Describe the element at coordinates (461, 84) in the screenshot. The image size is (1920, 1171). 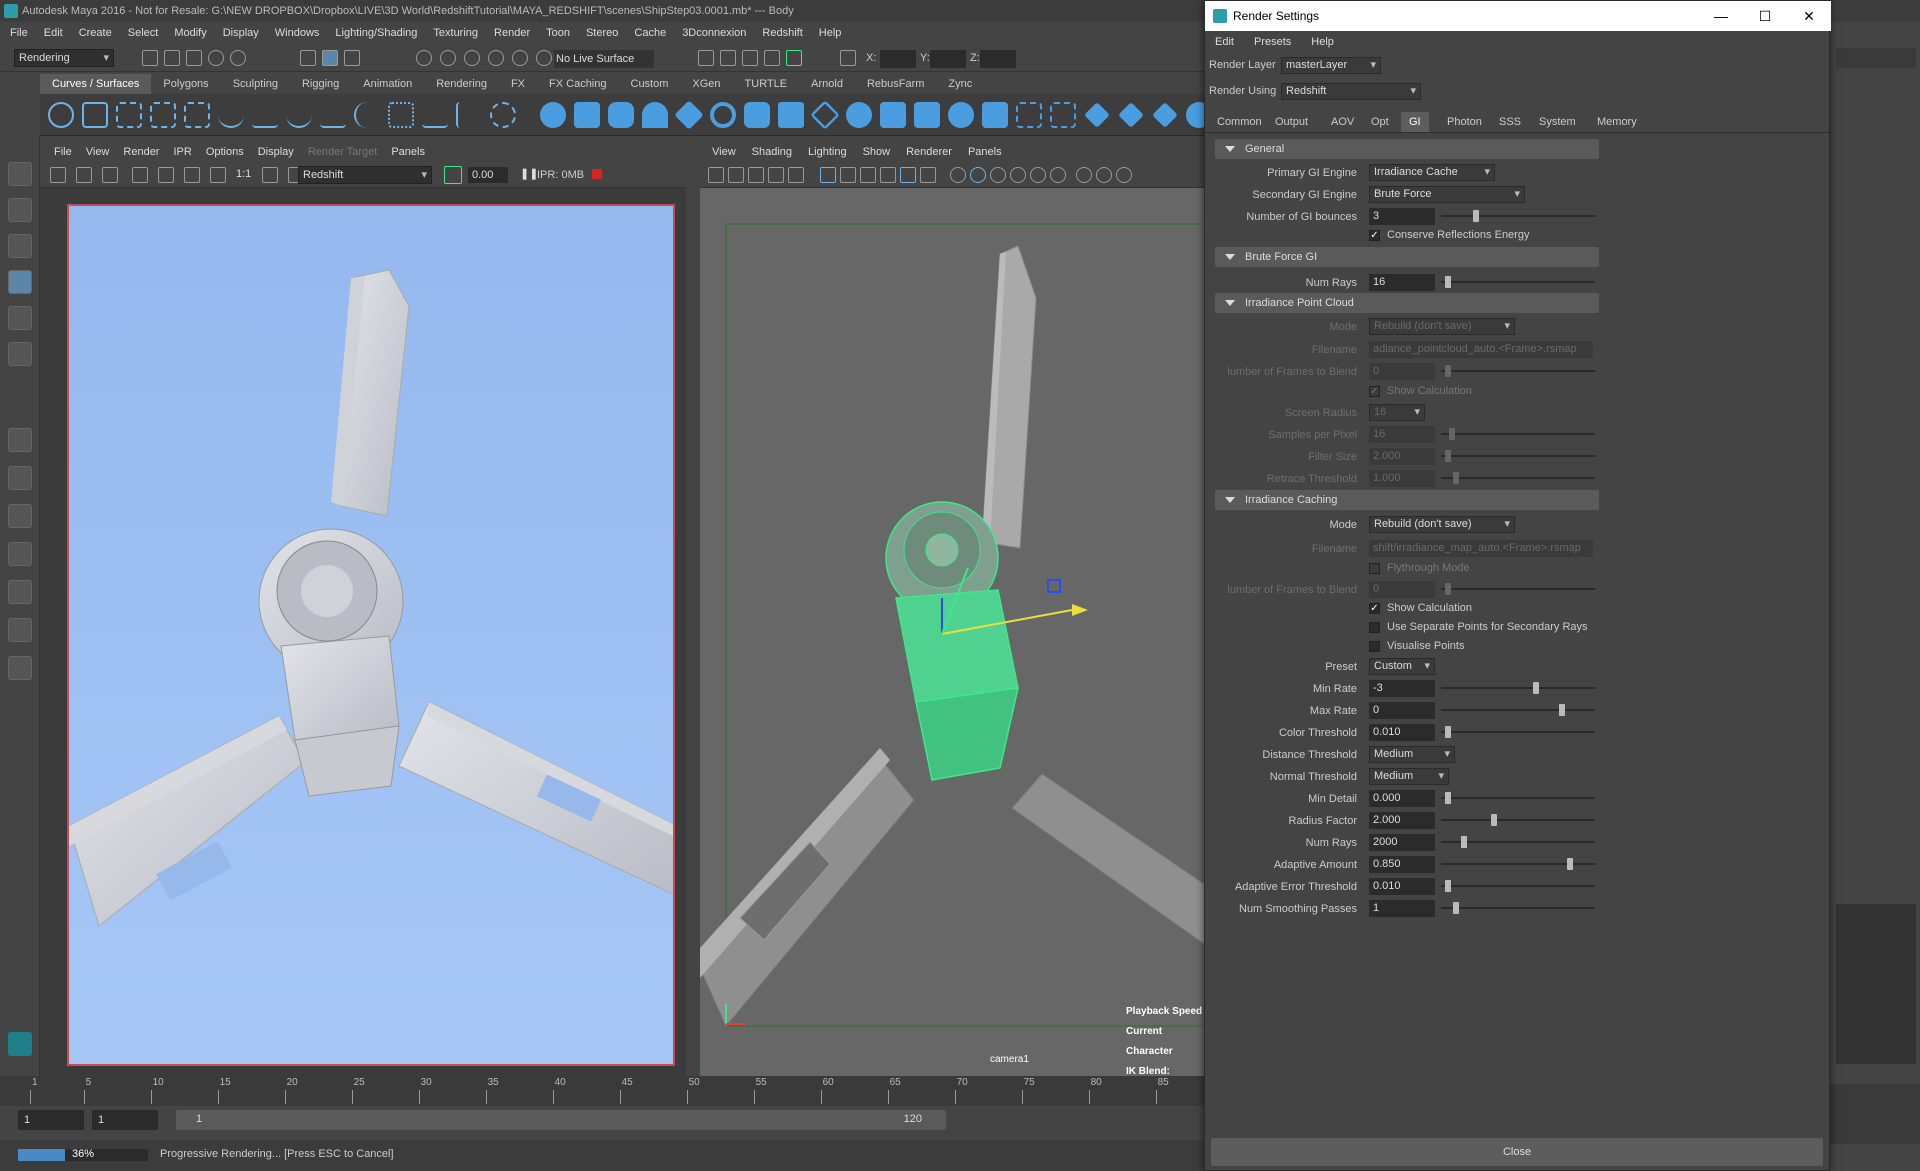
I see `shelf-tab-rendering: Rendering` at that location.